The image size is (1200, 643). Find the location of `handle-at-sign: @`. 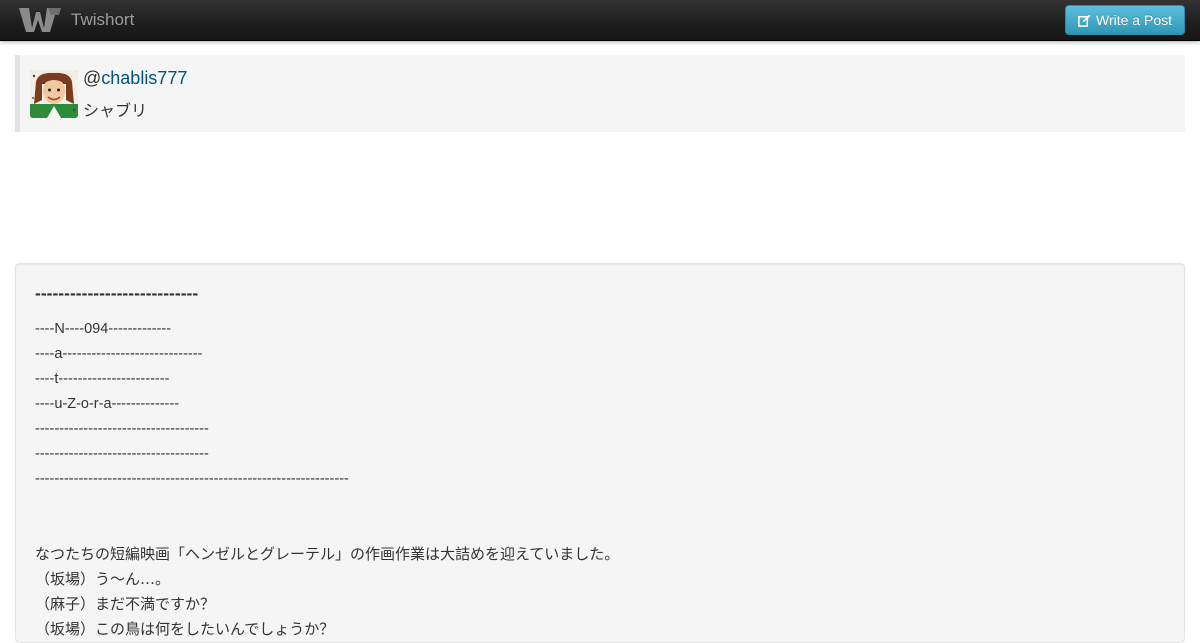

handle-at-sign: @ is located at coordinates (92, 78).